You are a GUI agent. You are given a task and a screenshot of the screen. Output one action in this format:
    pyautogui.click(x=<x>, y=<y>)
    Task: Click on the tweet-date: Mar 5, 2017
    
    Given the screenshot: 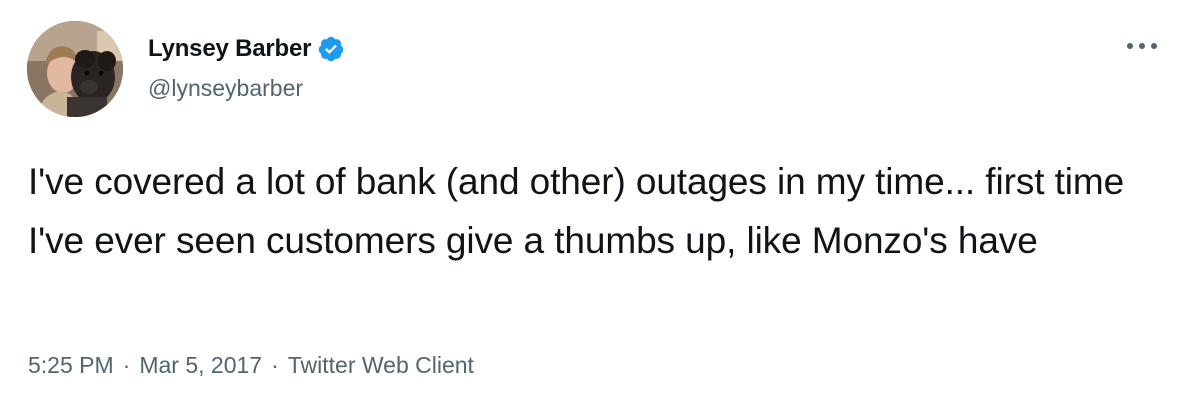 What is the action you would take?
    pyautogui.click(x=200, y=365)
    